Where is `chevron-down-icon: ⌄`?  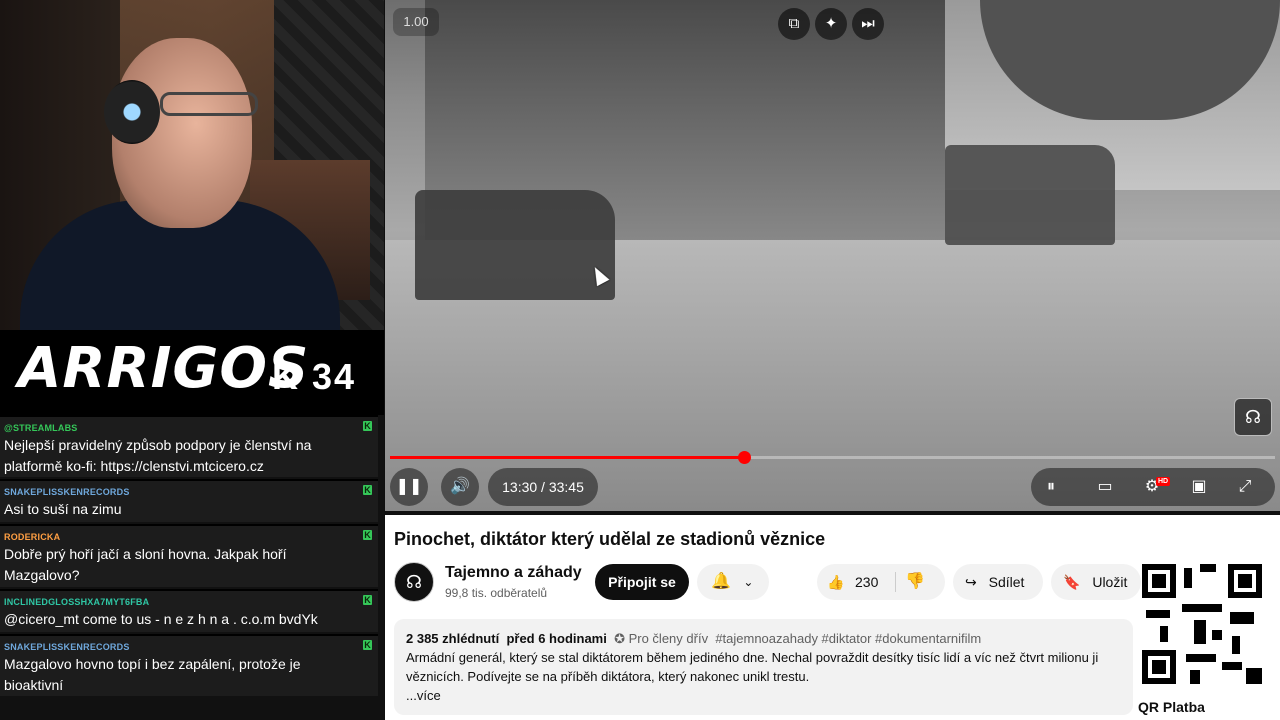 chevron-down-icon: ⌄ is located at coordinates (748, 582).